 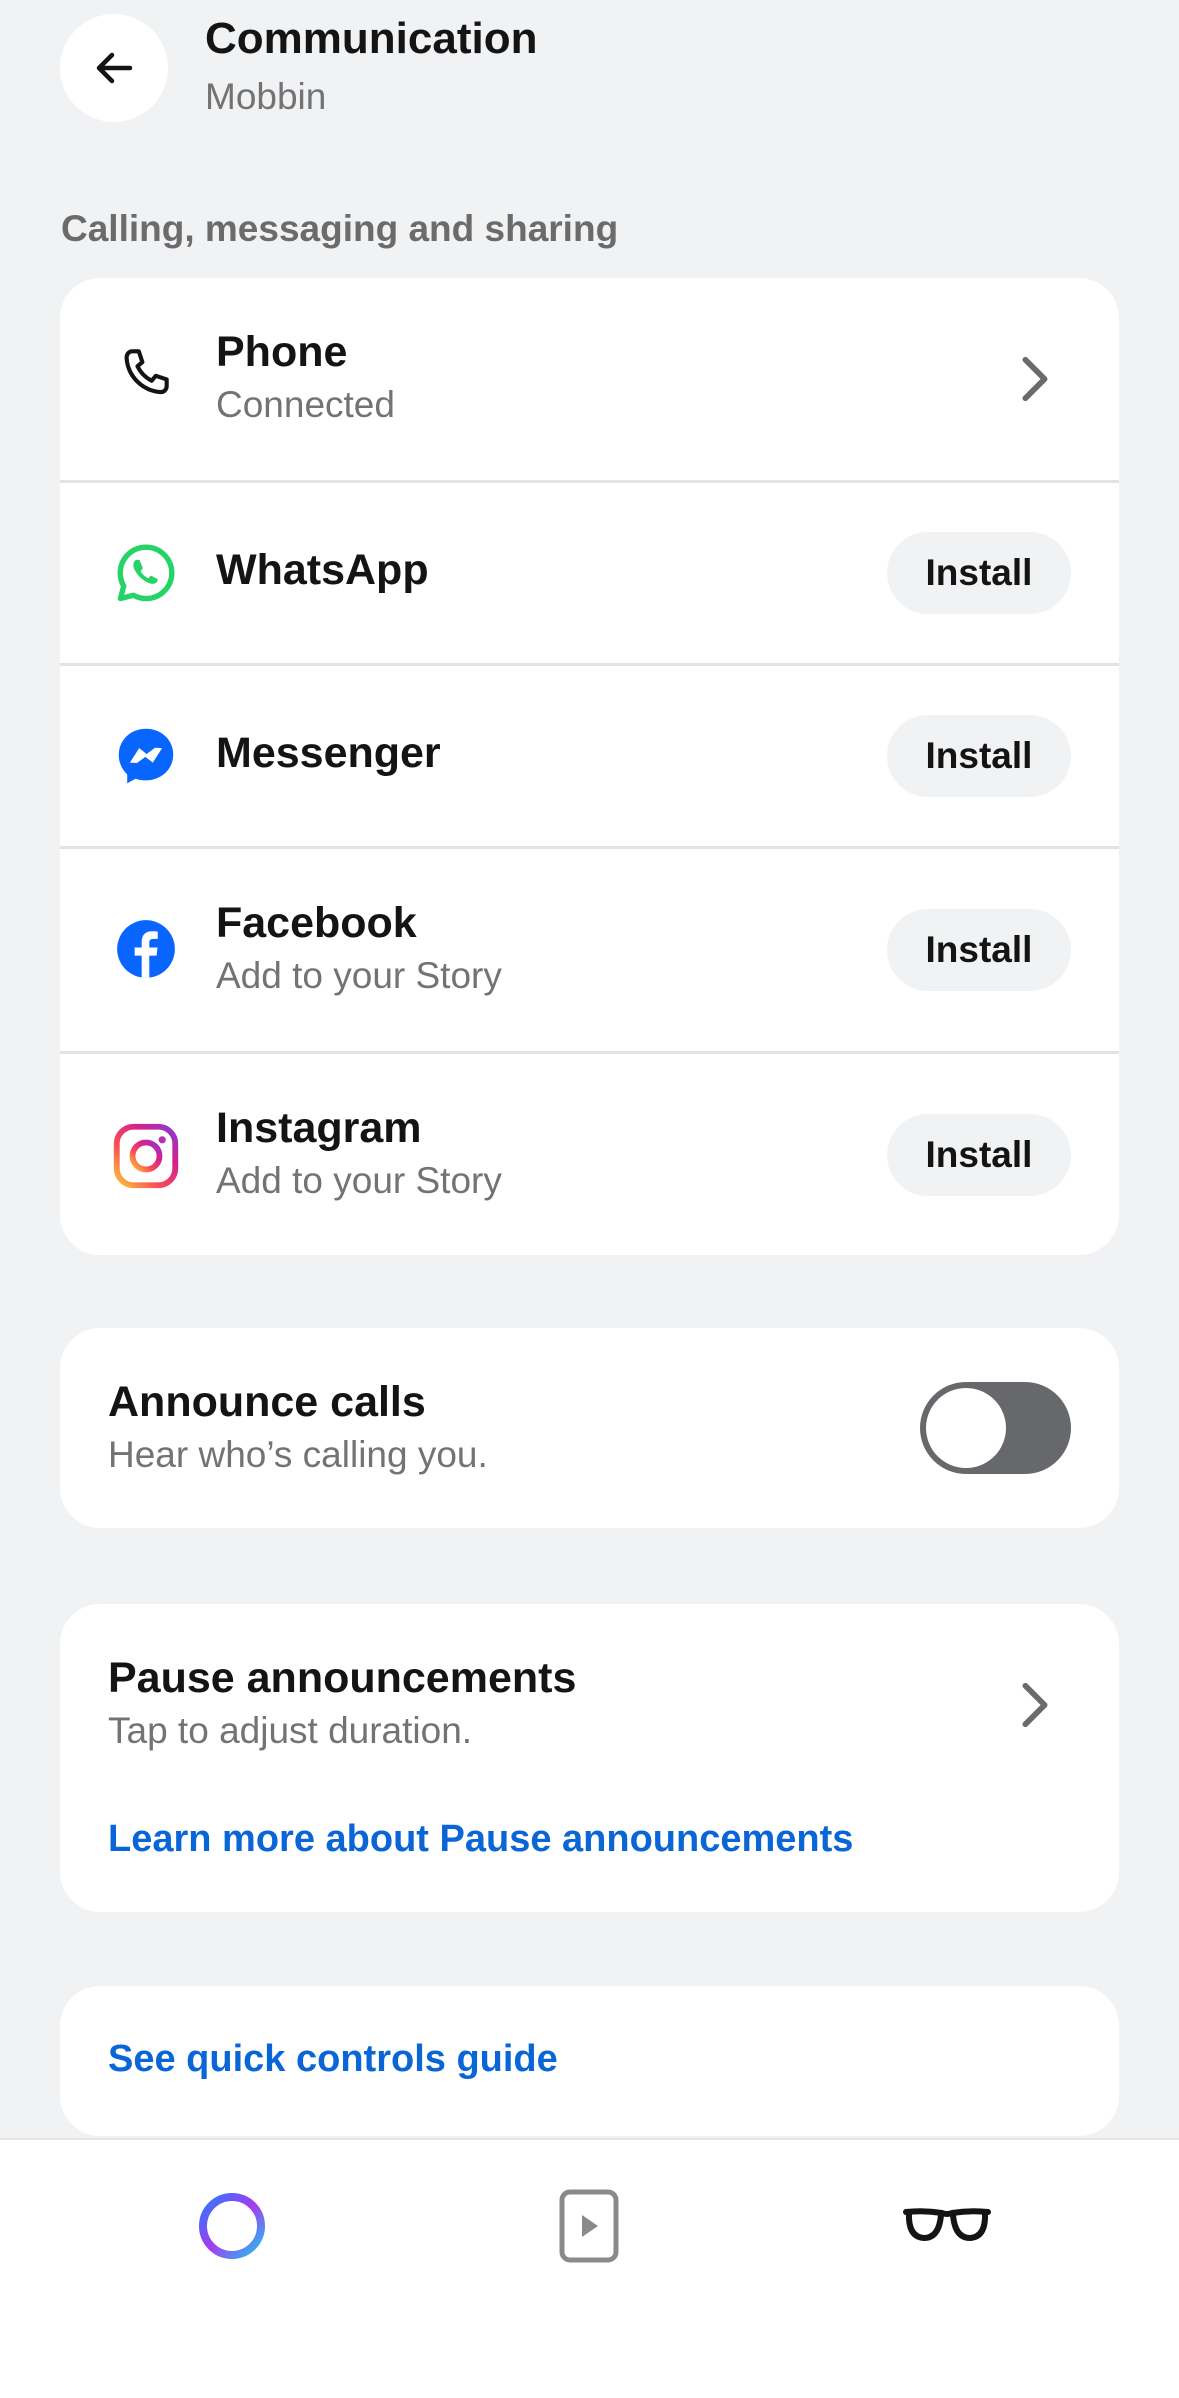 I want to click on page-title: Communication, so click(x=371, y=38).